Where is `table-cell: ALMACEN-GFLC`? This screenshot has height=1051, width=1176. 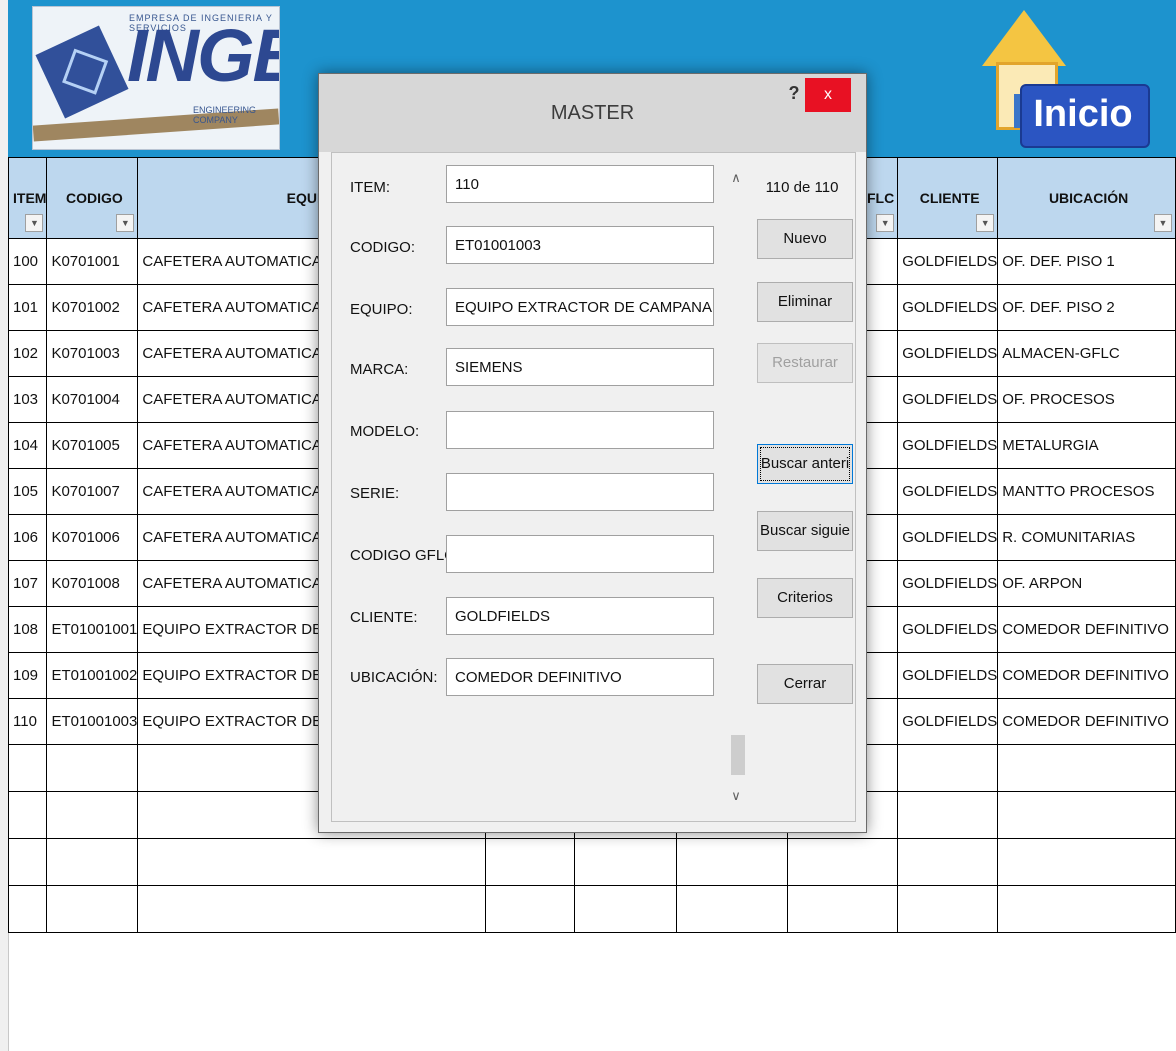 table-cell: ALMACEN-GFLC is located at coordinates (1086, 353).